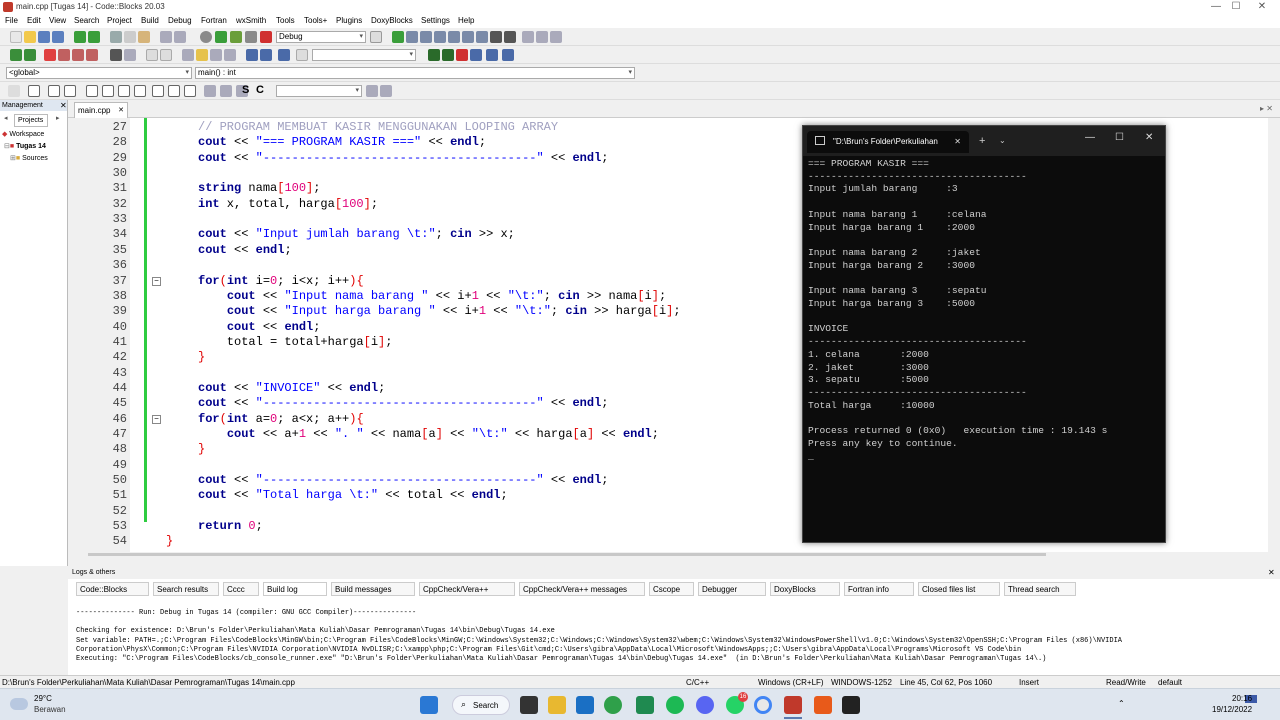  What do you see at coordinates (392, 20) in the screenshot?
I see `menu-doxyblocks: DoxyBlocks` at bounding box center [392, 20].